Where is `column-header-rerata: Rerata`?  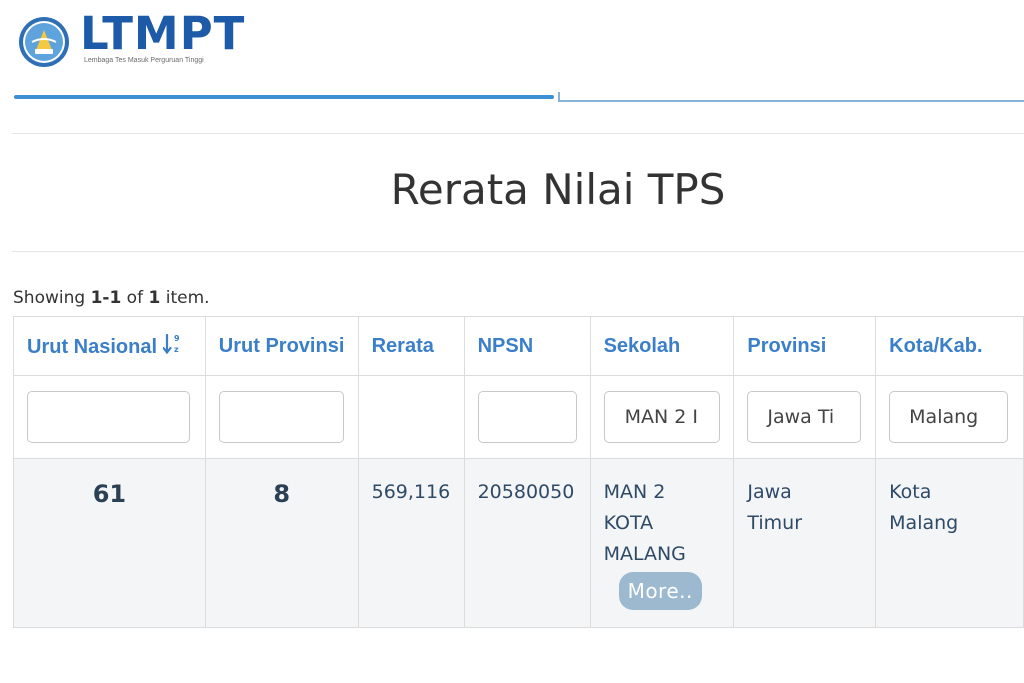 column-header-rerata: Rerata is located at coordinates (411, 346).